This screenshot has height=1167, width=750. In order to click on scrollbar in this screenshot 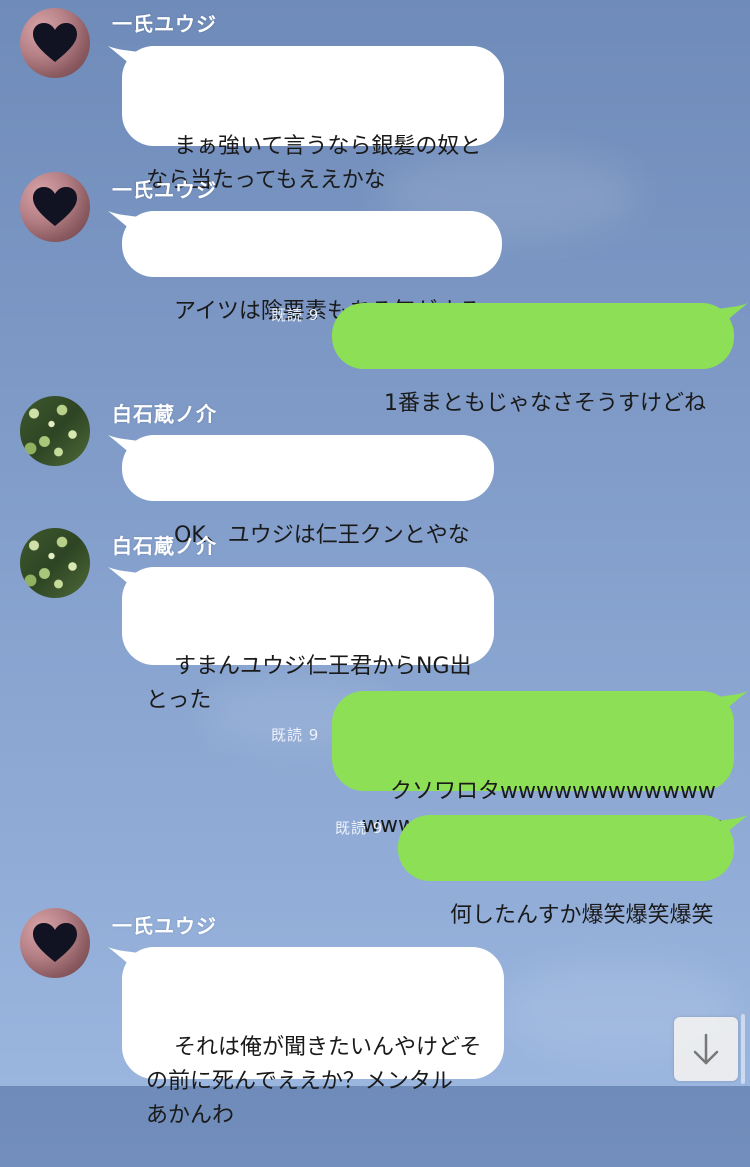, I will do `click(743, 1049)`.